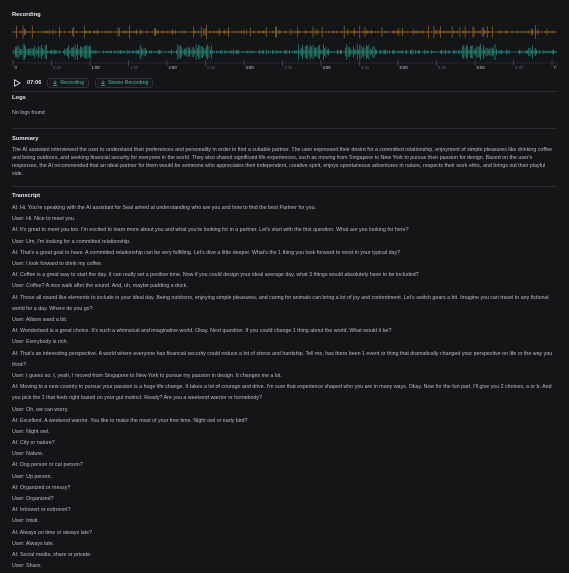 The height and width of the screenshot is (573, 569). I want to click on transcript-line: User: Hi. Nice to meet you., so click(44, 219).